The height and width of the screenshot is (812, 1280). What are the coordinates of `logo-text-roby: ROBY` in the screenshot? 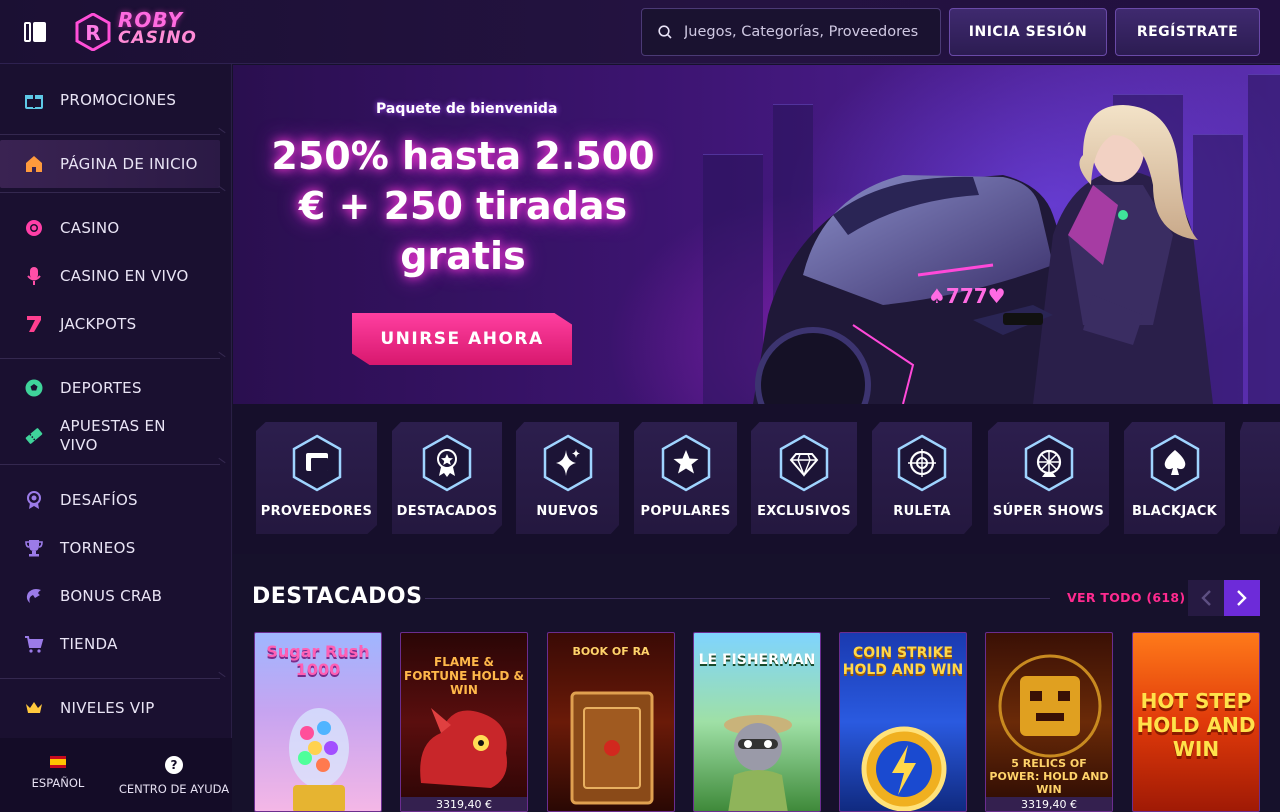 It's located at (151, 20).